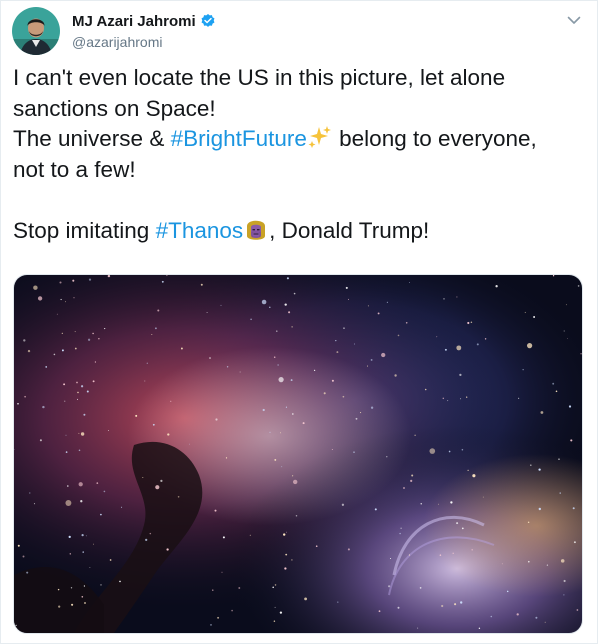 Image resolution: width=598 pixels, height=644 pixels. Describe the element at coordinates (144, 42) in the screenshot. I see `author-handle: @azarijahromi` at that location.